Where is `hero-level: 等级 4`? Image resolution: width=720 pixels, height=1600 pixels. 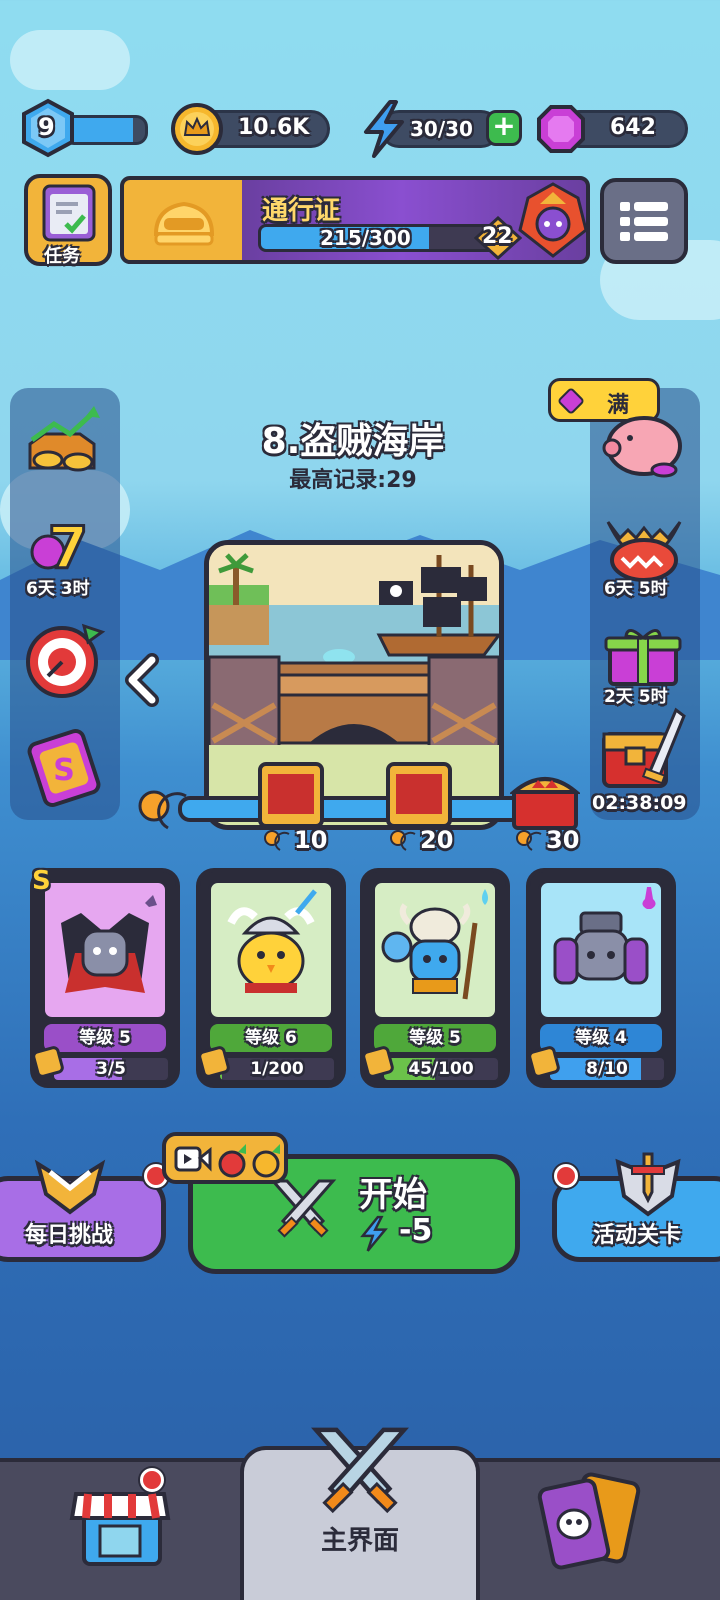 hero-level: 等级 4 is located at coordinates (601, 1038).